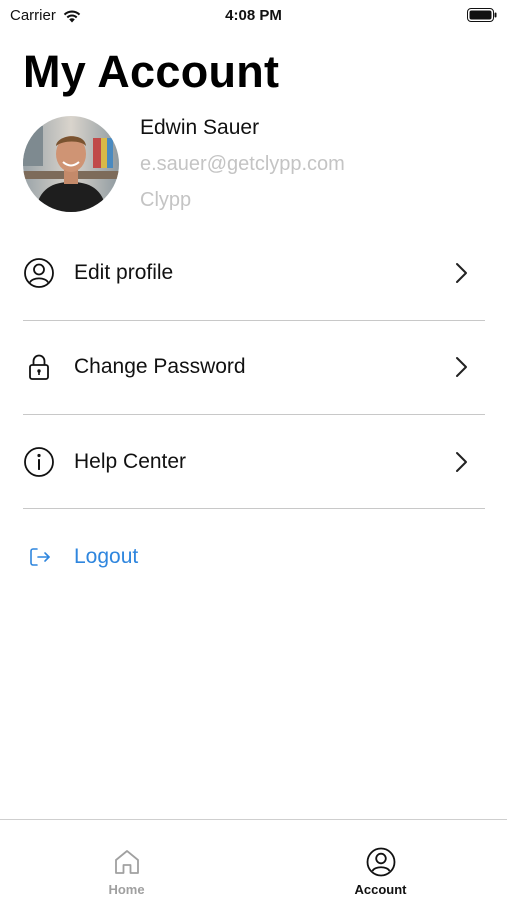 The image size is (507, 900). What do you see at coordinates (40, 462) in the screenshot?
I see `info-circle-icon` at bounding box center [40, 462].